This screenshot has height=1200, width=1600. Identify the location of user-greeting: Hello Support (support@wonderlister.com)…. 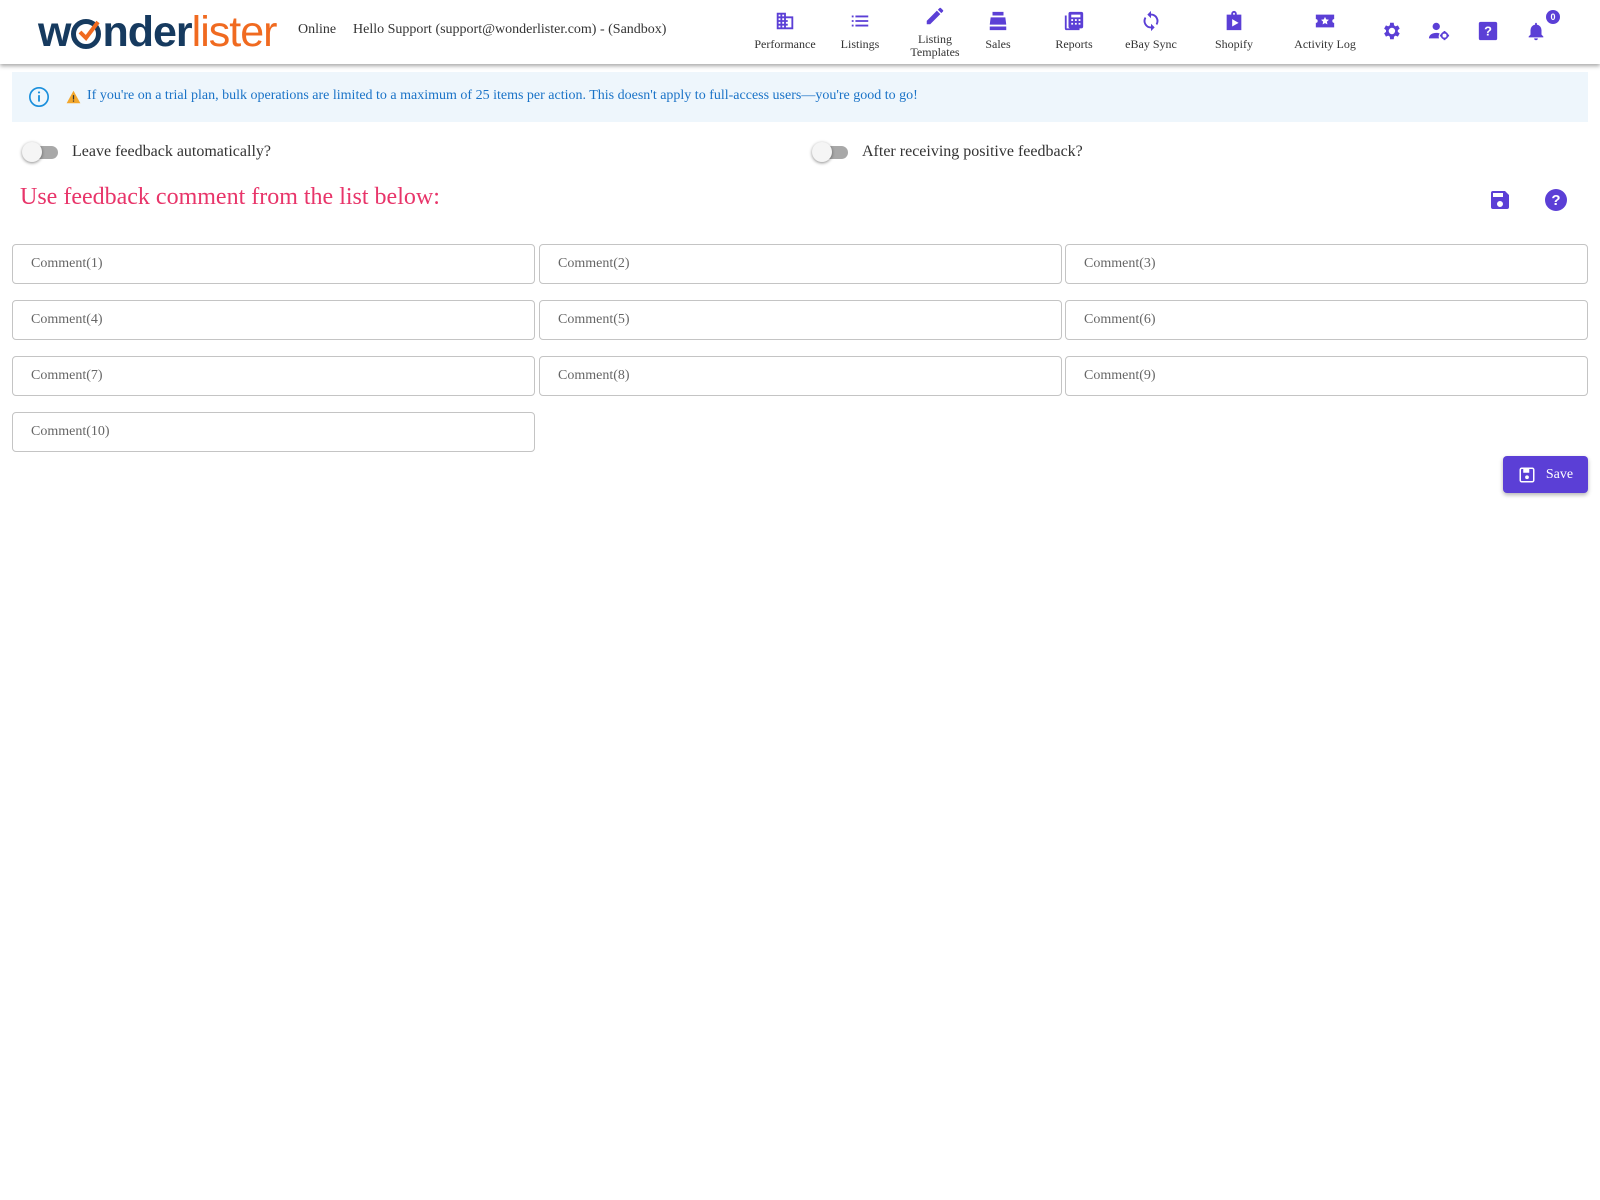
(510, 29).